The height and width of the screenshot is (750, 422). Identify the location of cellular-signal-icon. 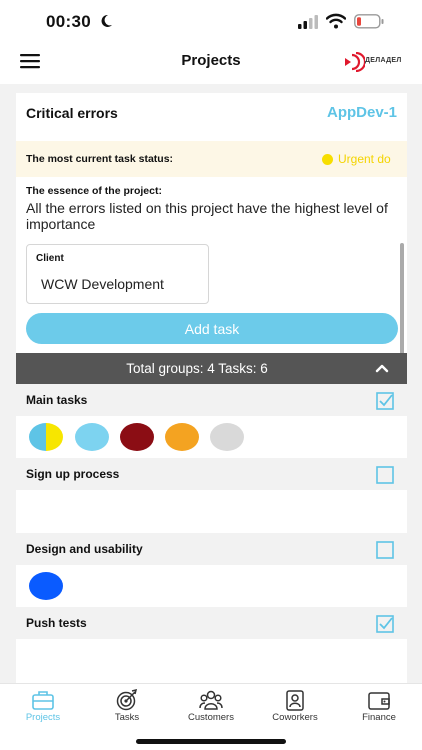
(308, 22).